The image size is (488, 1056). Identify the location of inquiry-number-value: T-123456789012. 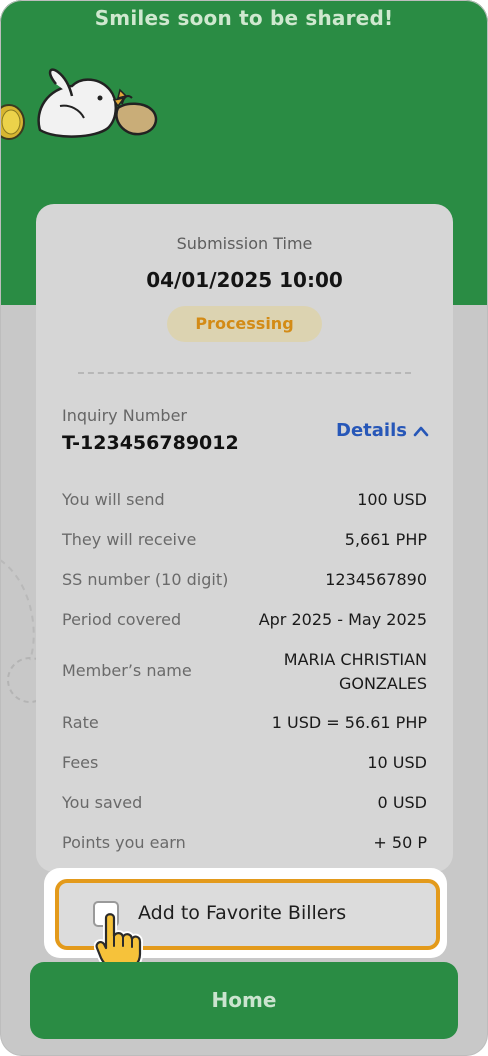
(150, 443).